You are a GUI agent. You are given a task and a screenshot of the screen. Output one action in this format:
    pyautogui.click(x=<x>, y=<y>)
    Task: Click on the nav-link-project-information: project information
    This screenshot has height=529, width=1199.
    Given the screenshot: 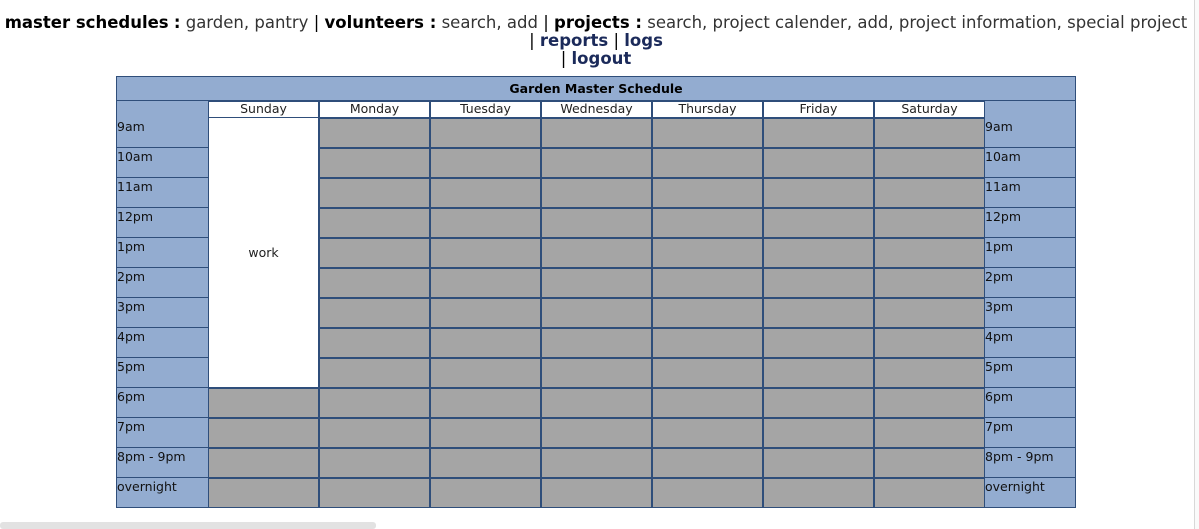 What is the action you would take?
    pyautogui.click(x=978, y=22)
    